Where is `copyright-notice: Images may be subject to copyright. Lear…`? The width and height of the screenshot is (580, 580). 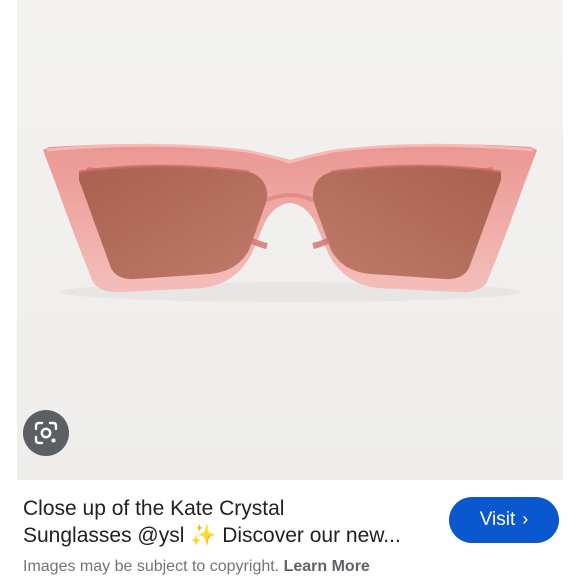 copyright-notice: Images may be subject to copyright. Lear… is located at coordinates (196, 567).